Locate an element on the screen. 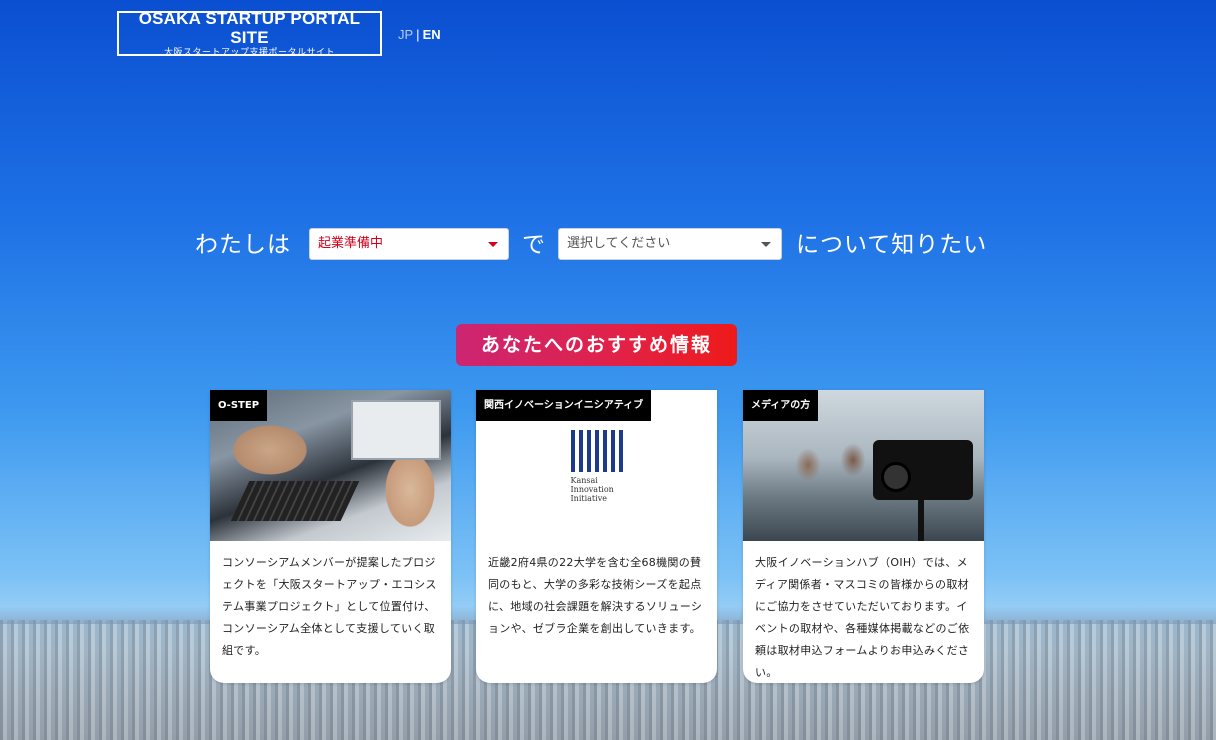 This screenshot has width=1216, height=740. sentence-middle: で is located at coordinates (534, 245).